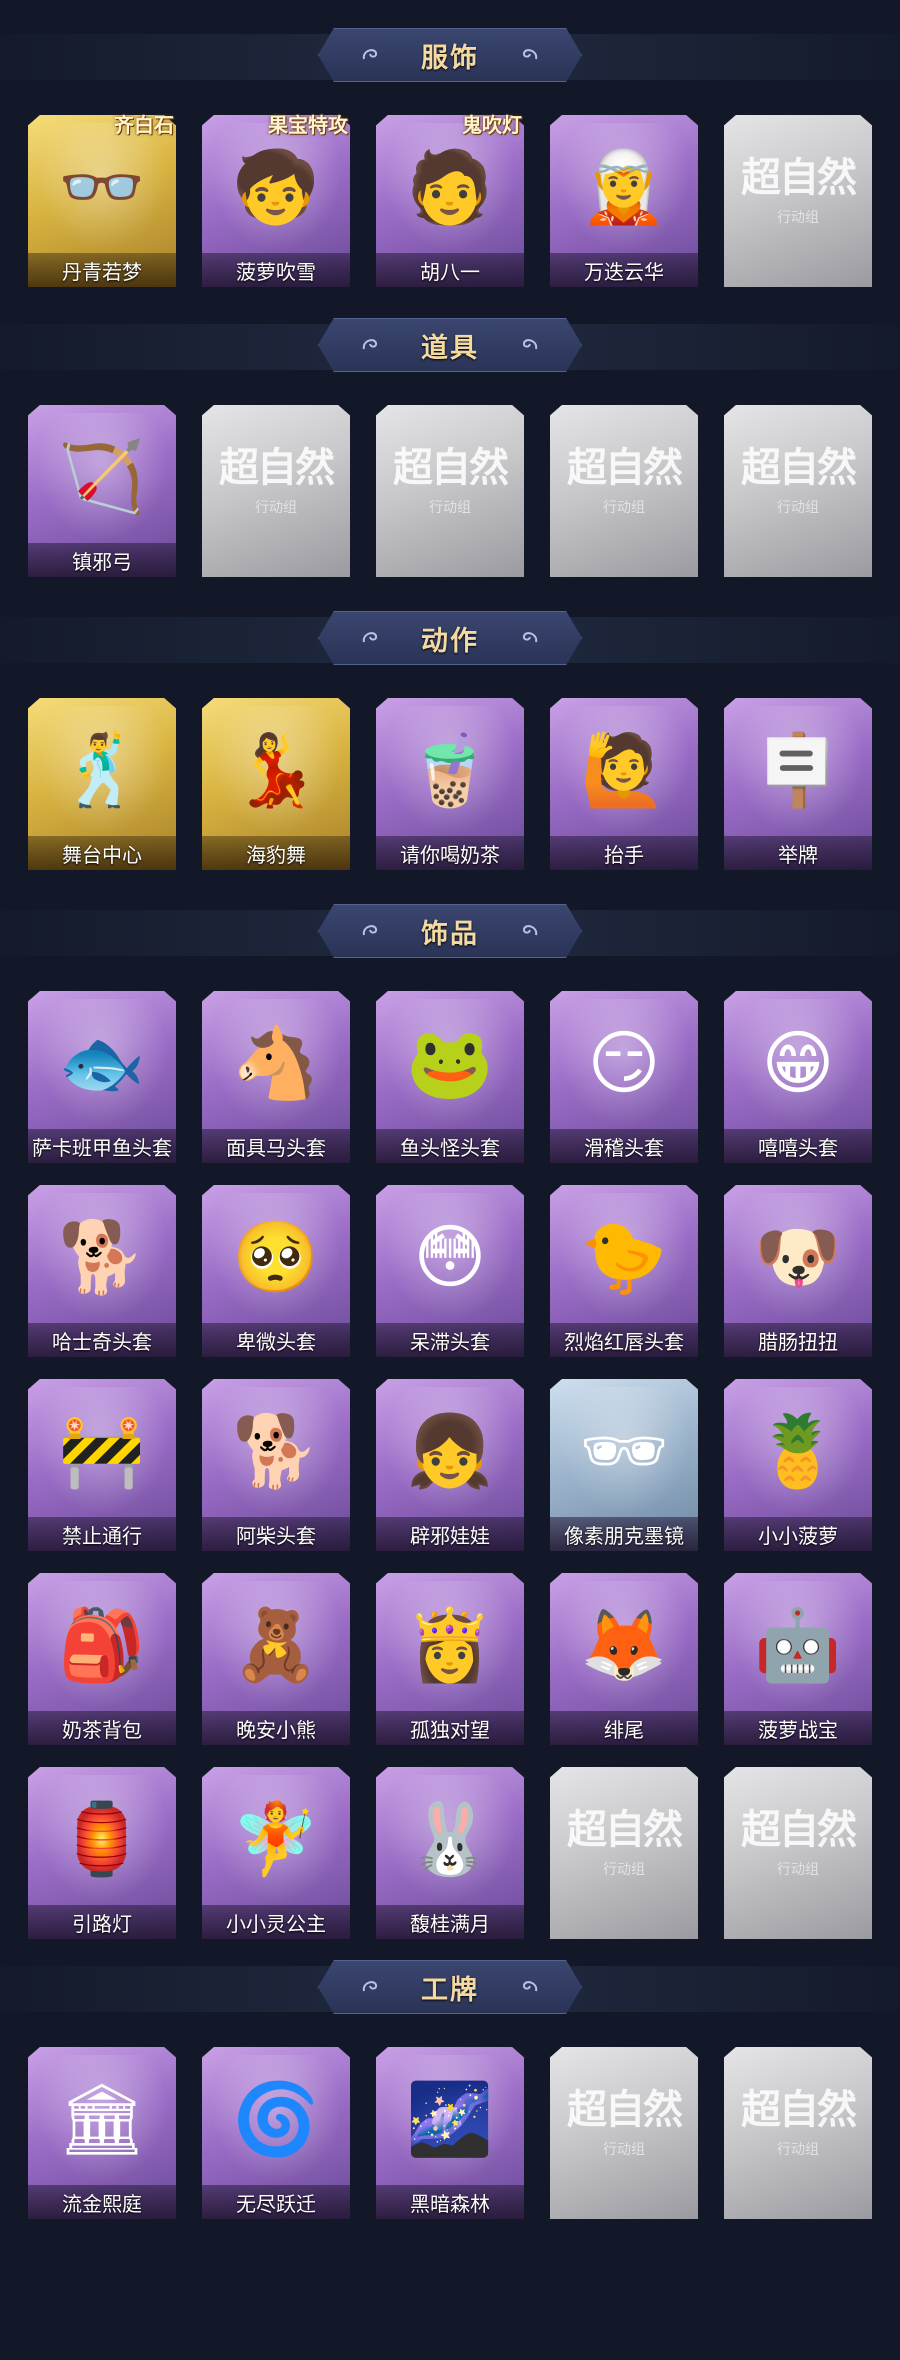 The height and width of the screenshot is (2360, 900). What do you see at coordinates (624, 1728) in the screenshot?
I see `item-label-bar: 绯尾` at bounding box center [624, 1728].